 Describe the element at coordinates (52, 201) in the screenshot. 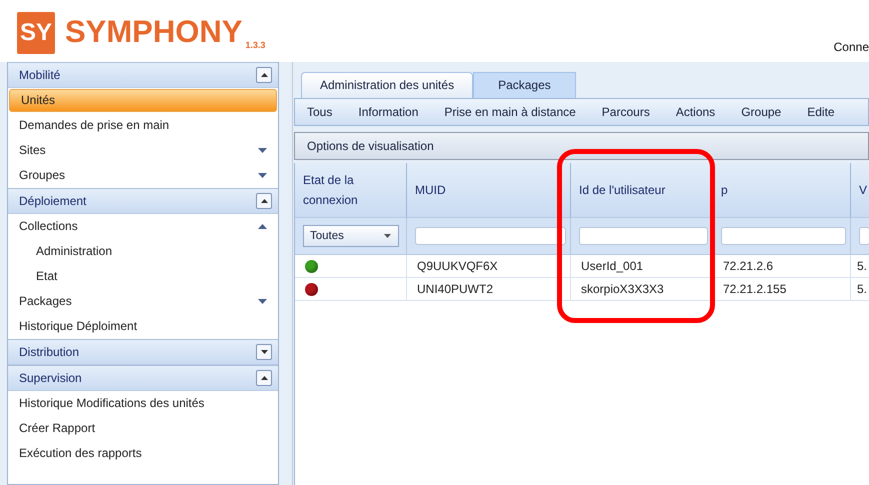

I see `section-title: Déploiement` at that location.